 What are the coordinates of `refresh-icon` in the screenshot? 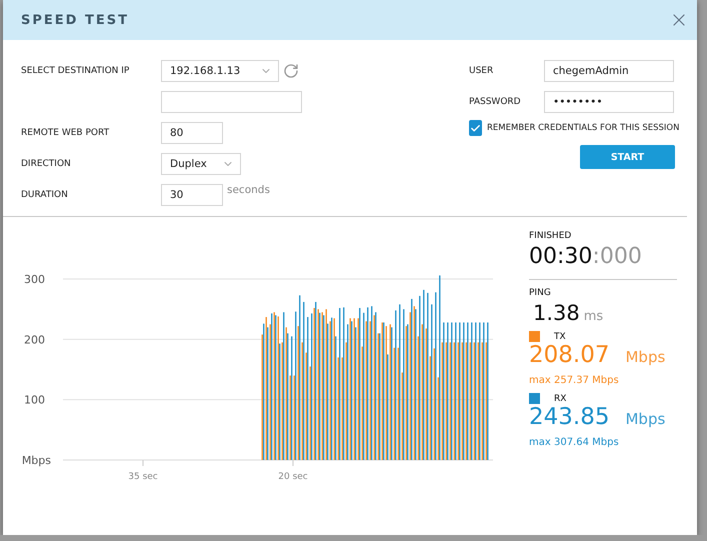 It's located at (291, 71).